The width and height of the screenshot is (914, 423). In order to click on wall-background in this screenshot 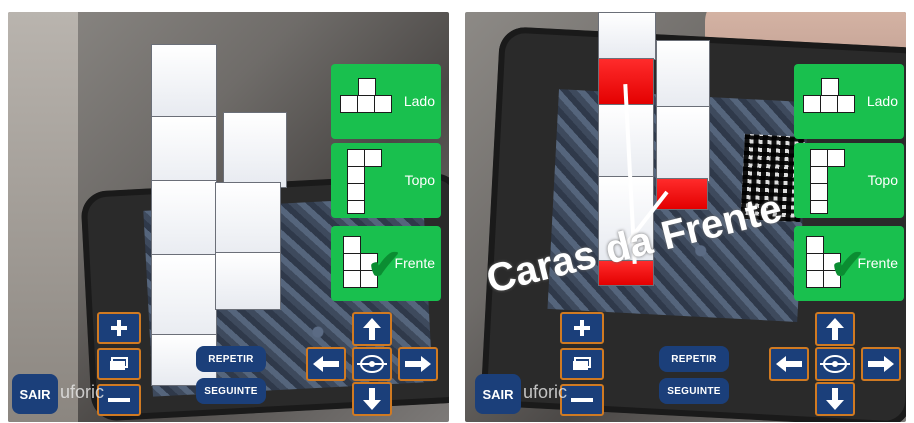, I will do `click(43, 217)`.